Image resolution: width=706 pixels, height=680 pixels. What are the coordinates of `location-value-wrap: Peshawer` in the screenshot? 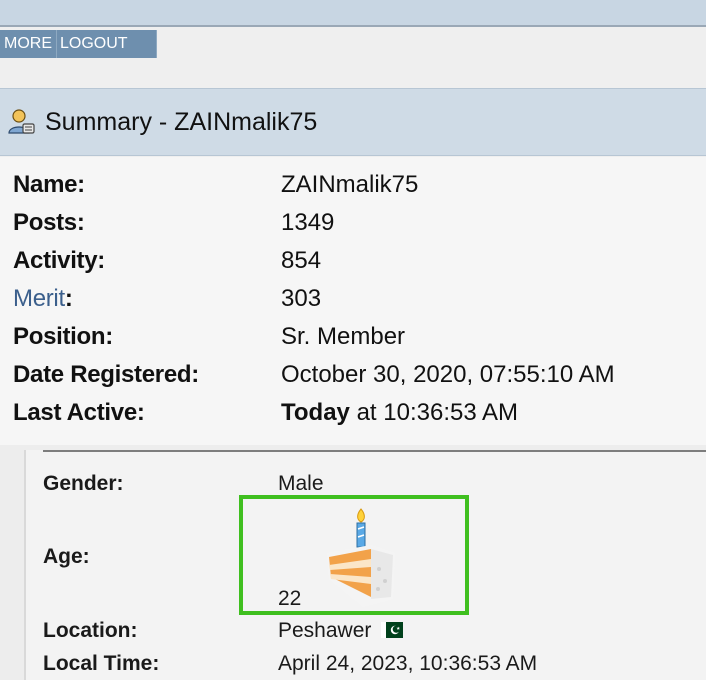 It's located at (341, 631).